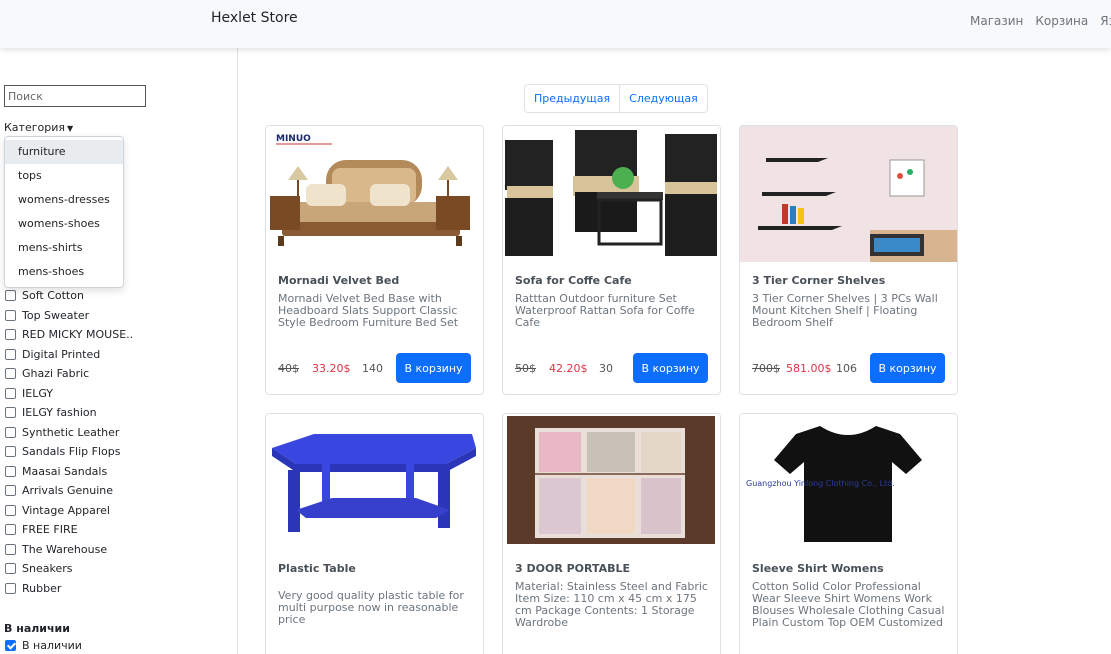 This screenshot has width=1111, height=654. I want to click on brand-filter-label: IELGY, so click(38, 393).